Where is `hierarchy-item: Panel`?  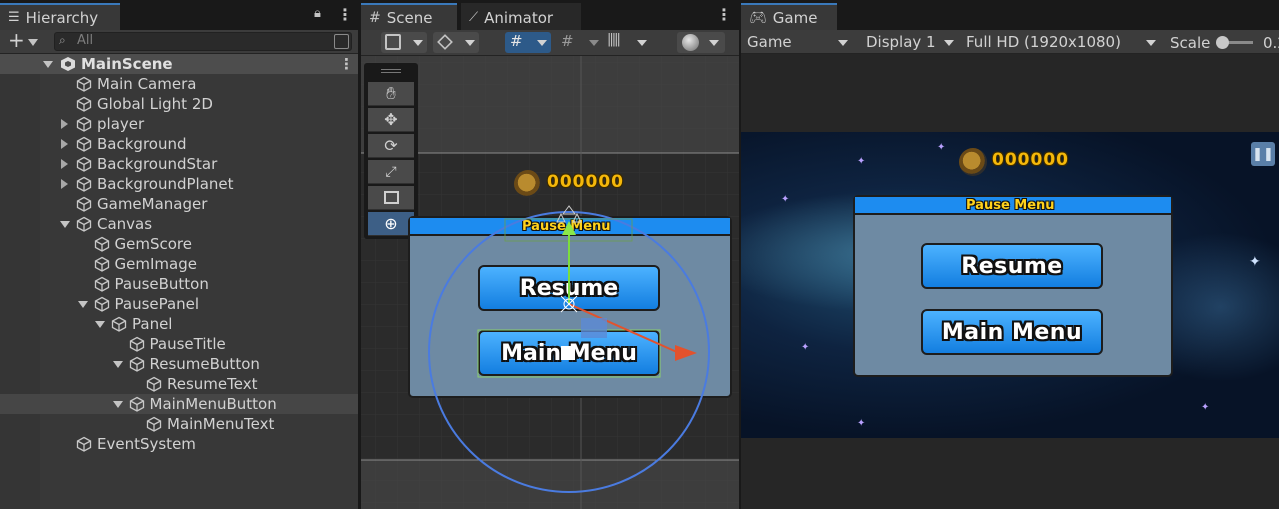 hierarchy-item: Panel is located at coordinates (179, 324).